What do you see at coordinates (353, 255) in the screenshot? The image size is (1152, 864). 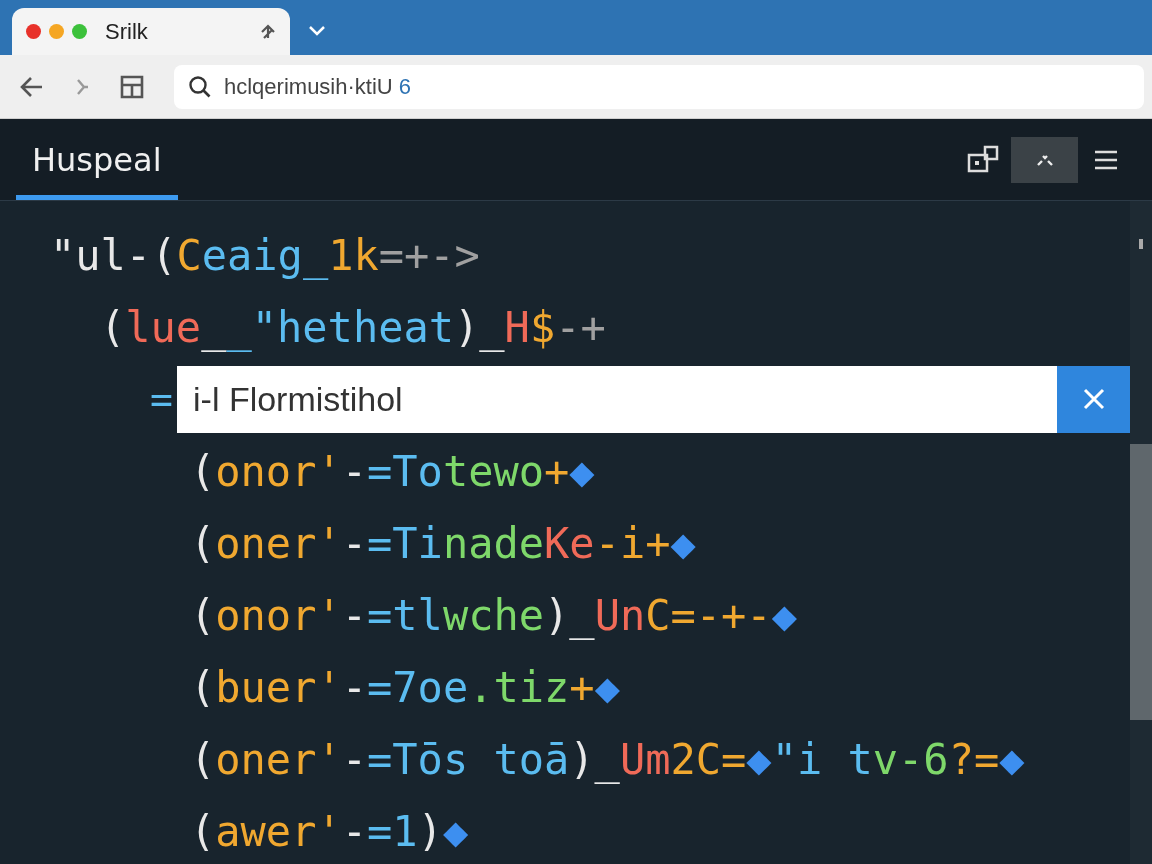 I see `code-token: 1k` at bounding box center [353, 255].